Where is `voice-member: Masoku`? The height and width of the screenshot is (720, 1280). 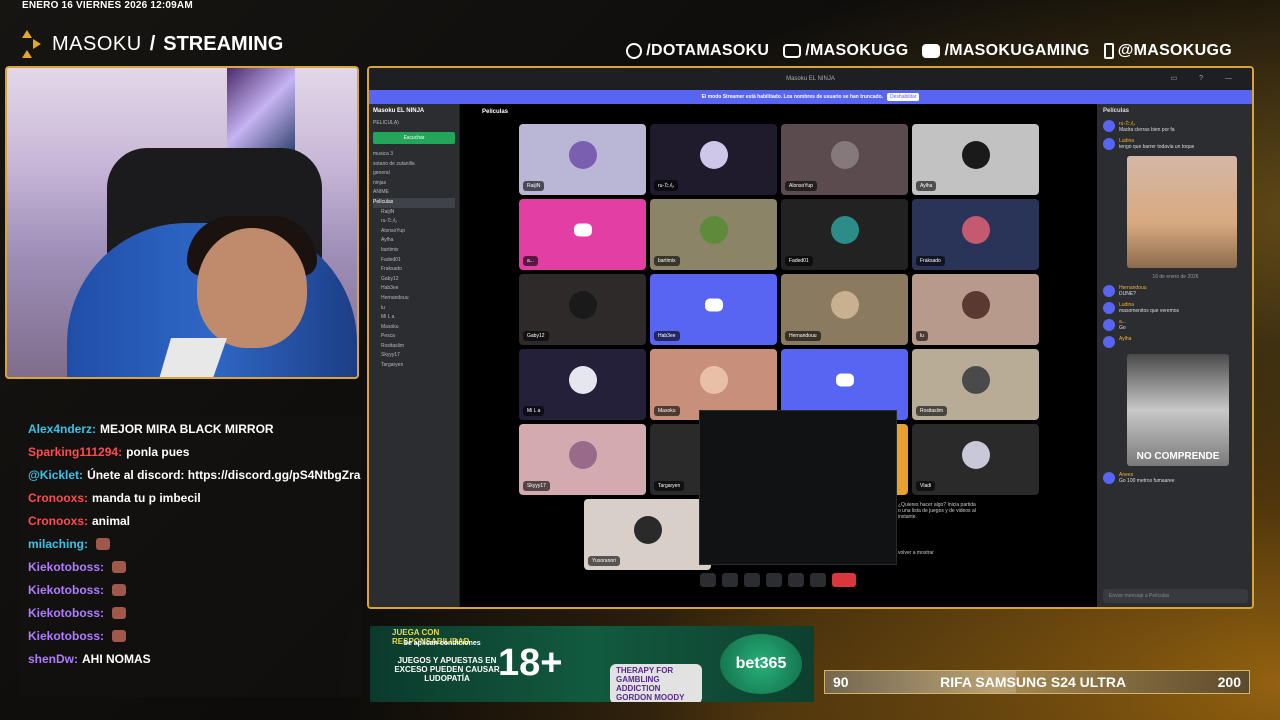
voice-member: Masoku is located at coordinates (414, 328).